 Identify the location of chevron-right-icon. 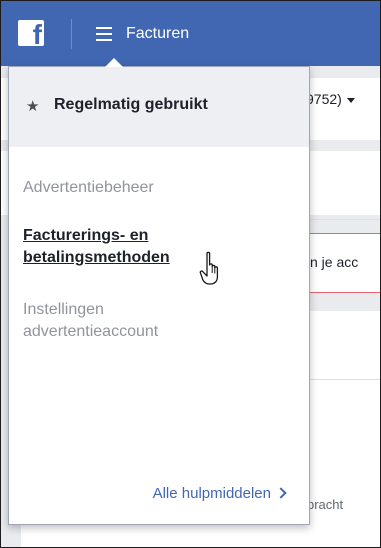
(281, 493).